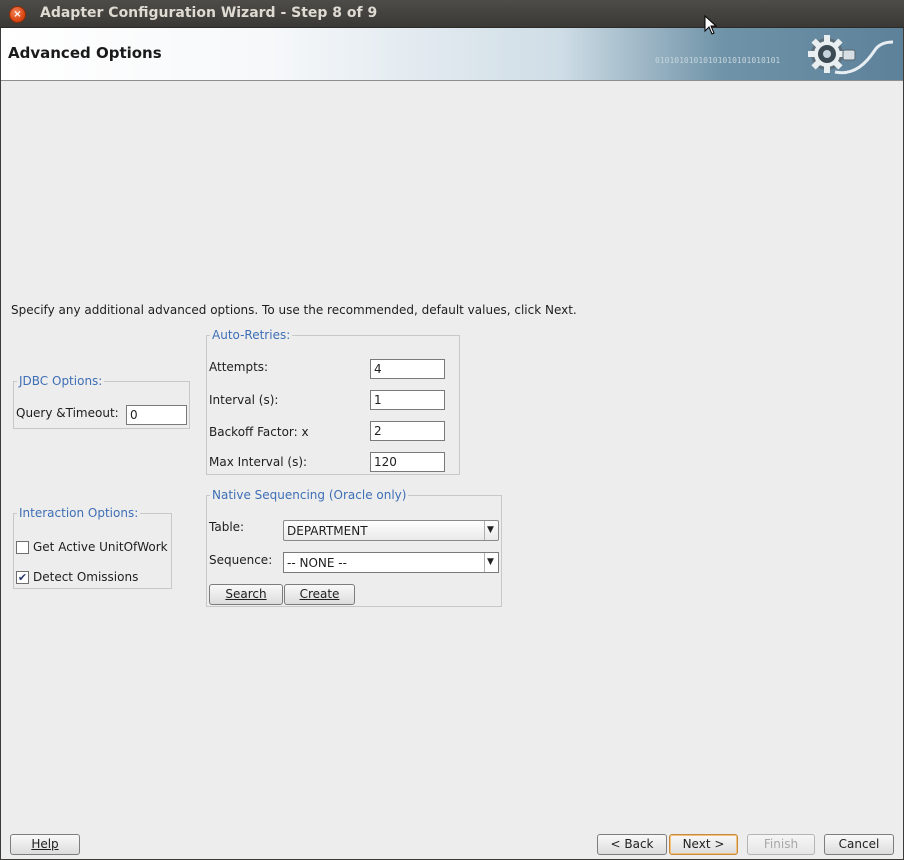 This screenshot has height=860, width=904. I want to click on next-button: Next >, so click(703, 844).